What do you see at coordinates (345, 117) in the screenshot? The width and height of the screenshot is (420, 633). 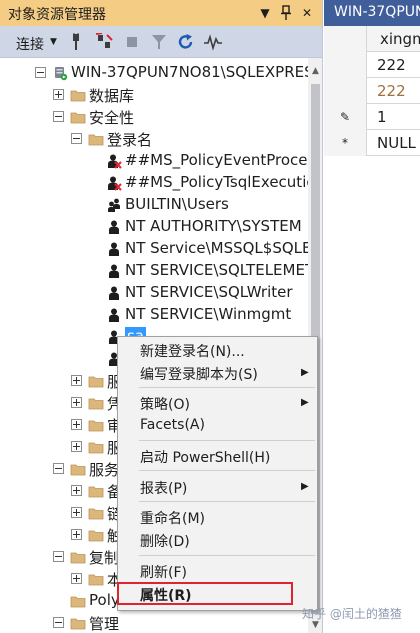 I see `edit-row-marker: ✎` at bounding box center [345, 117].